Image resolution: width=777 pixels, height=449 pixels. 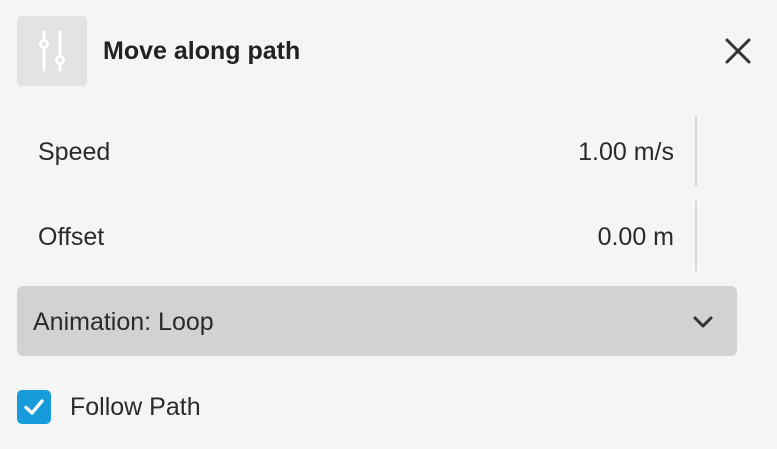 I want to click on panel-header: Move along path, so click(x=388, y=51).